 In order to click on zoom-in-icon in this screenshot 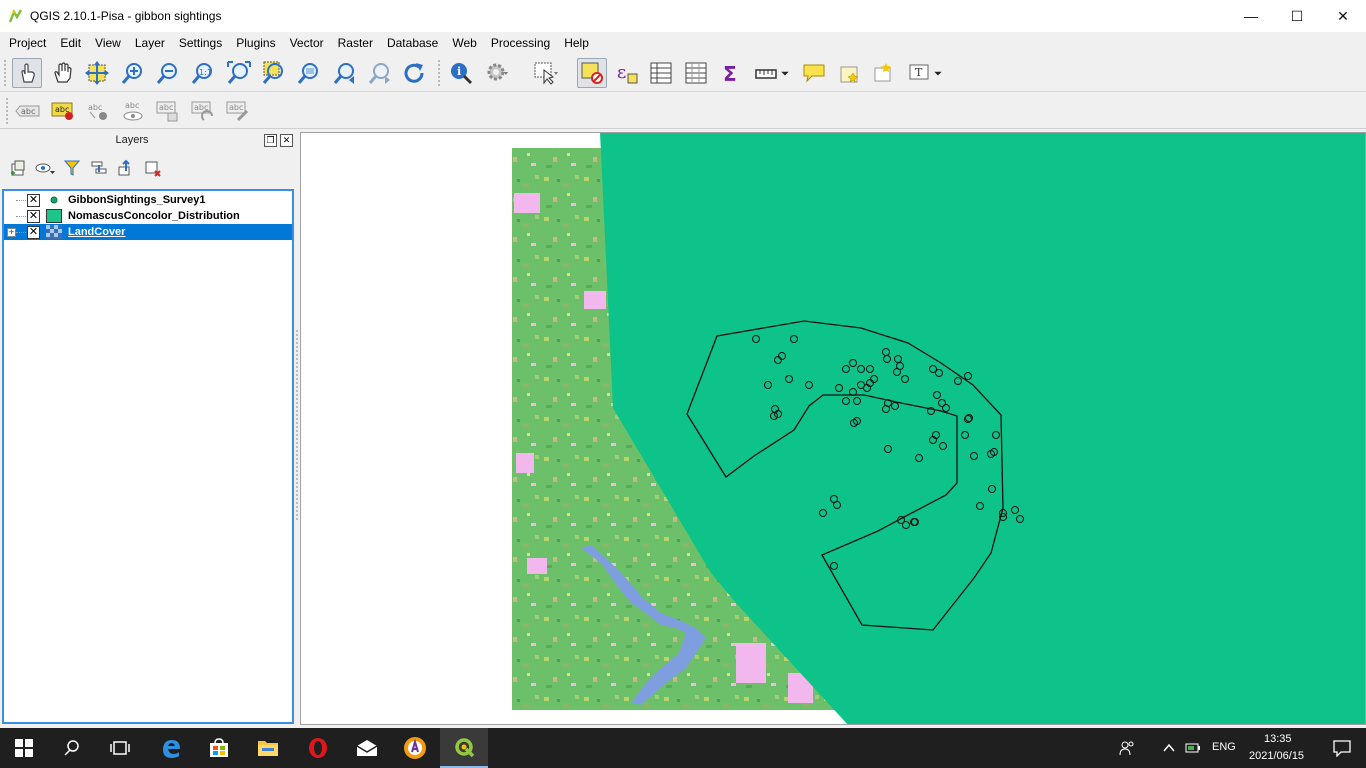, I will do `click(131, 73)`.